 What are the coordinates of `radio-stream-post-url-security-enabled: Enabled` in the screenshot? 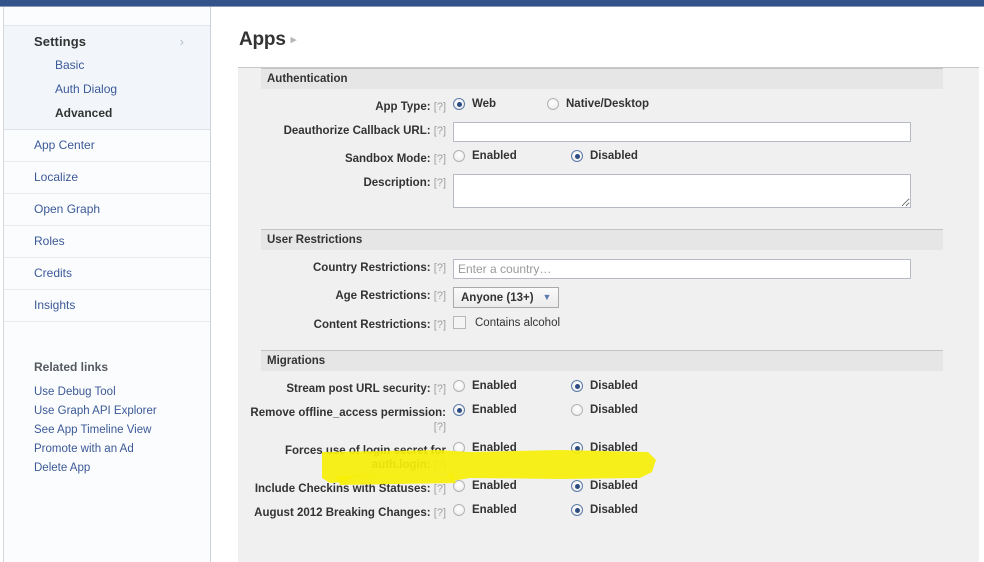 It's located at (498, 386).